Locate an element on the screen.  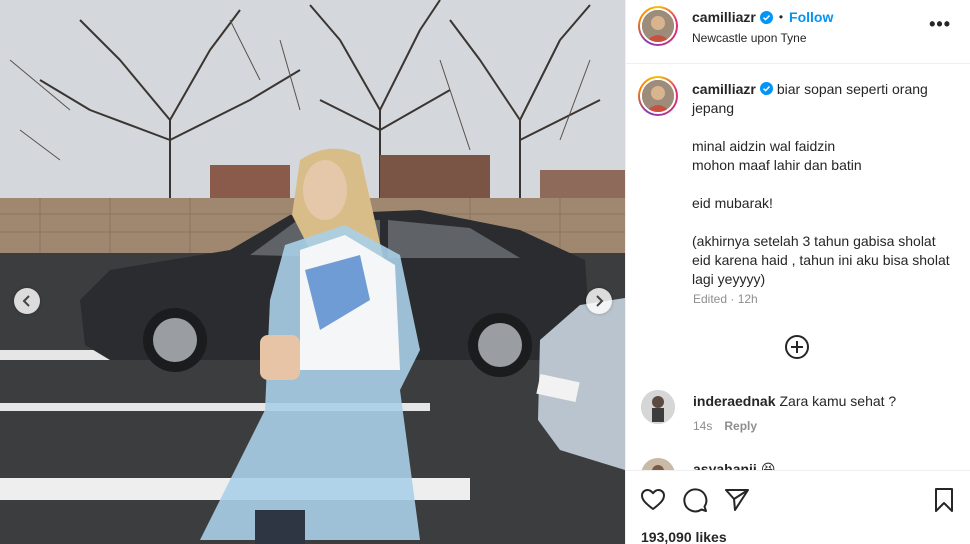
post-action-bar: 193,090 likes is located at coordinates (798, 507).